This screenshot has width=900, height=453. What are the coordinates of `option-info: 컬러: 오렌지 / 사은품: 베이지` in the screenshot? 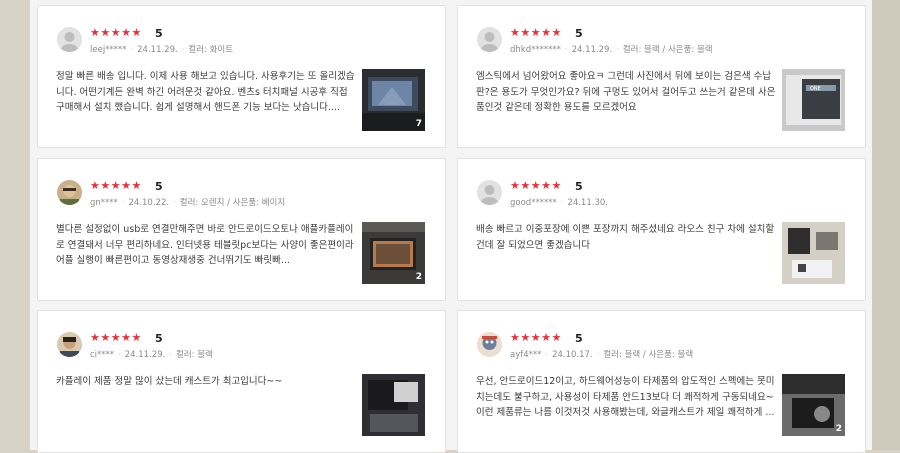 It's located at (232, 203).